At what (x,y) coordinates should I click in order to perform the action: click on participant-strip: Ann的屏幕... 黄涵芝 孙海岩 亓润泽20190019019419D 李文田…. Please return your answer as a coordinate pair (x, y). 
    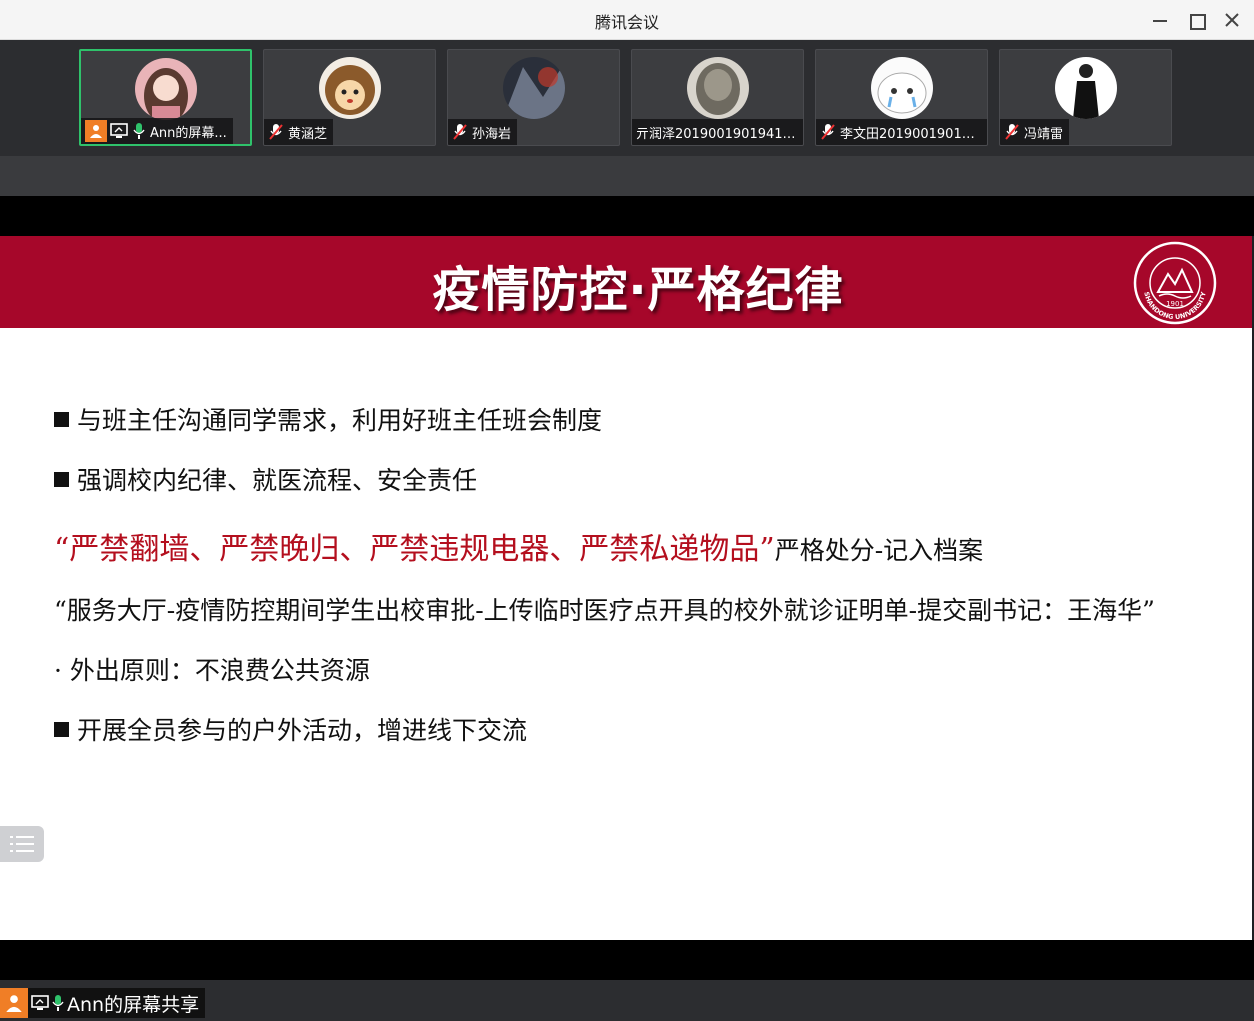
    Looking at the image, I should click on (627, 98).